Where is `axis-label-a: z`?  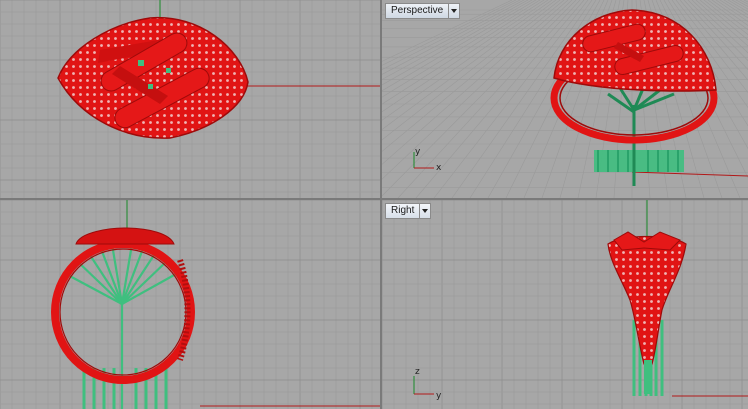 axis-label-a: z is located at coordinates (417, 372).